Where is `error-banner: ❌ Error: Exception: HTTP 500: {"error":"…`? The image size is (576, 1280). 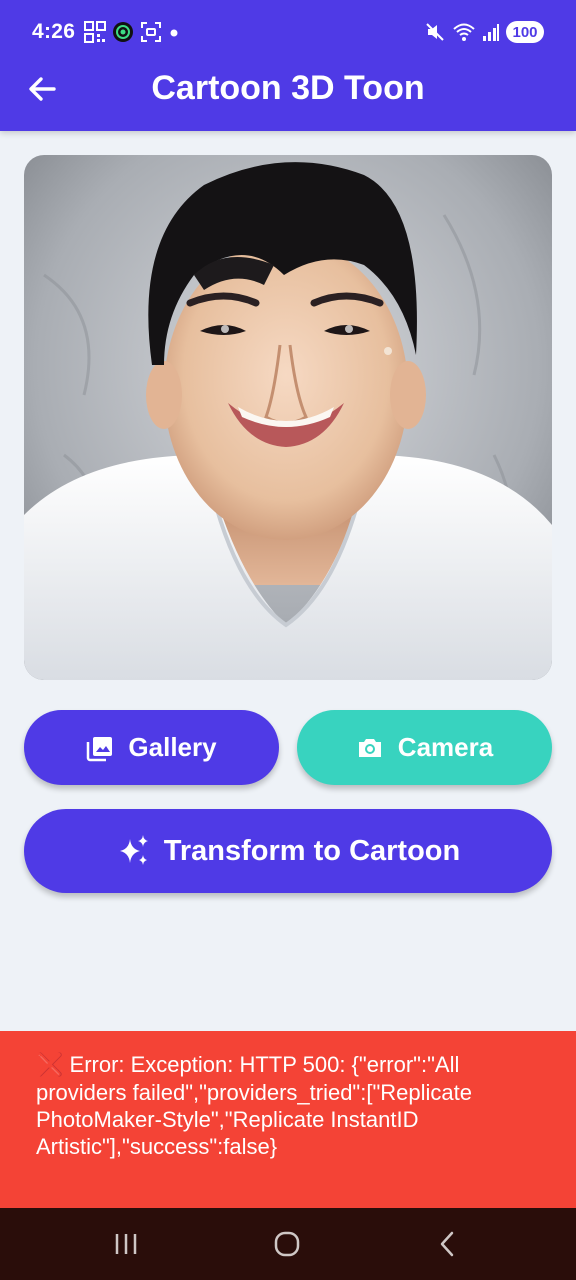 error-banner: ❌ Error: Exception: HTTP 500: {"error":"… is located at coordinates (288, 1119).